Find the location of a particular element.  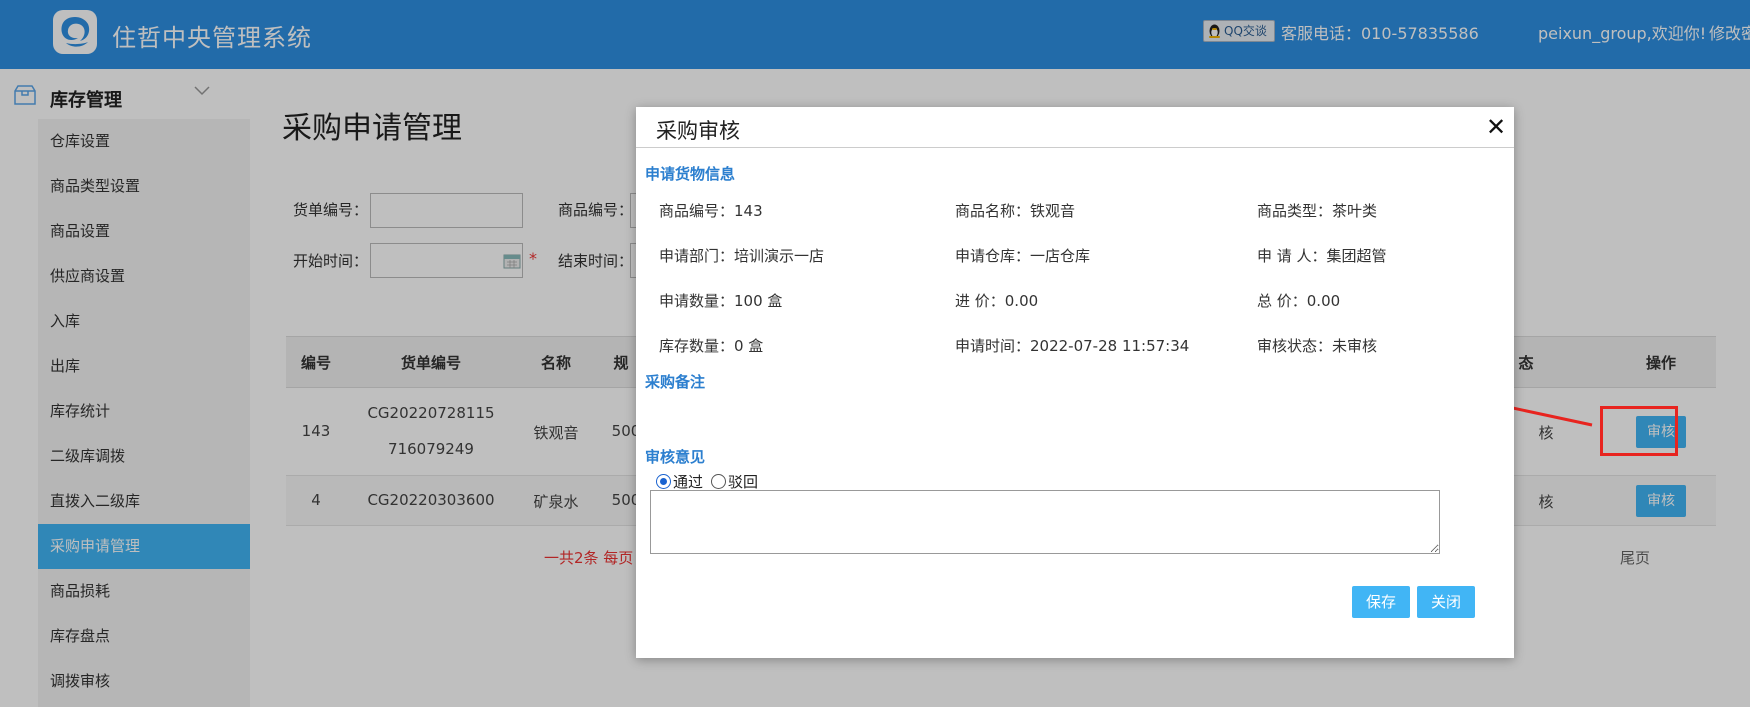

section-opinion: 审核意见 is located at coordinates (675, 457).